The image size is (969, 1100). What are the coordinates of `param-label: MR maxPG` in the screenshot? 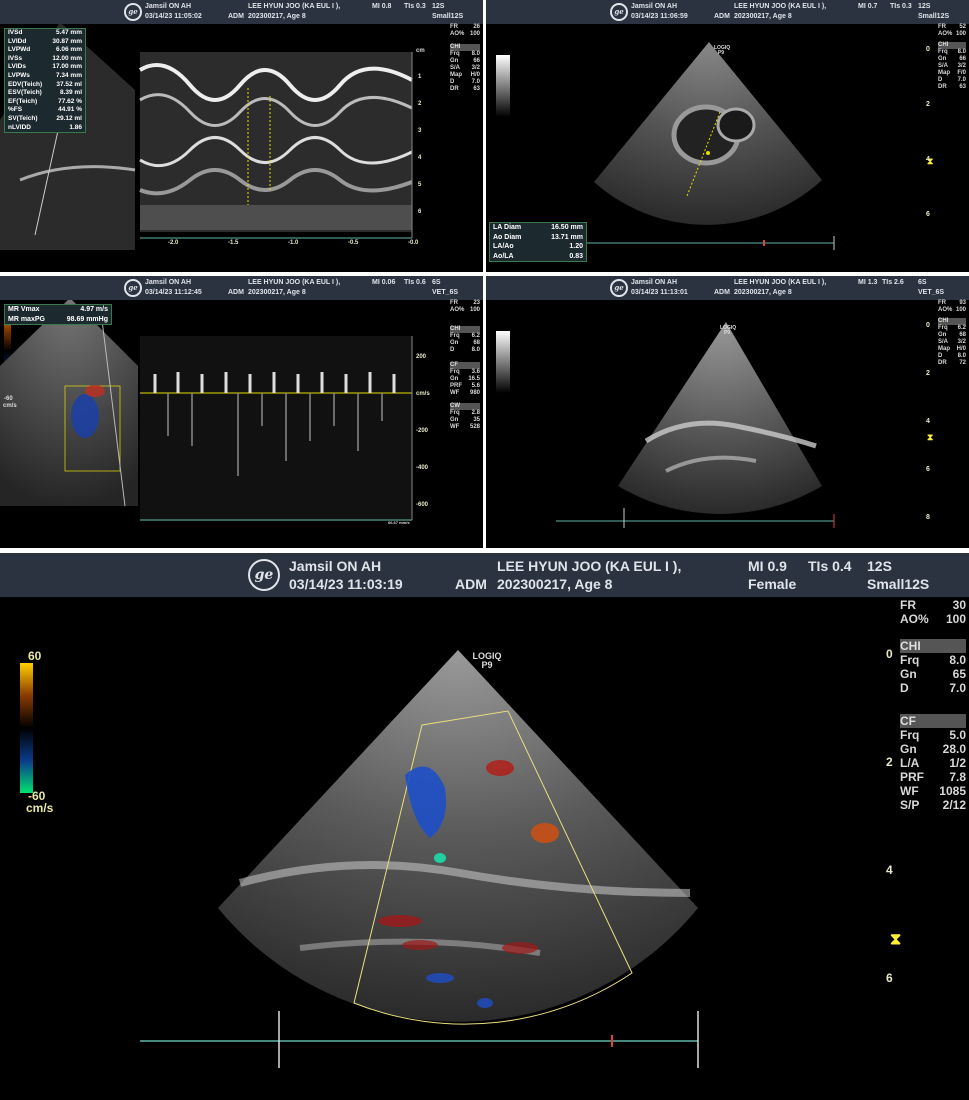 It's located at (26, 319).